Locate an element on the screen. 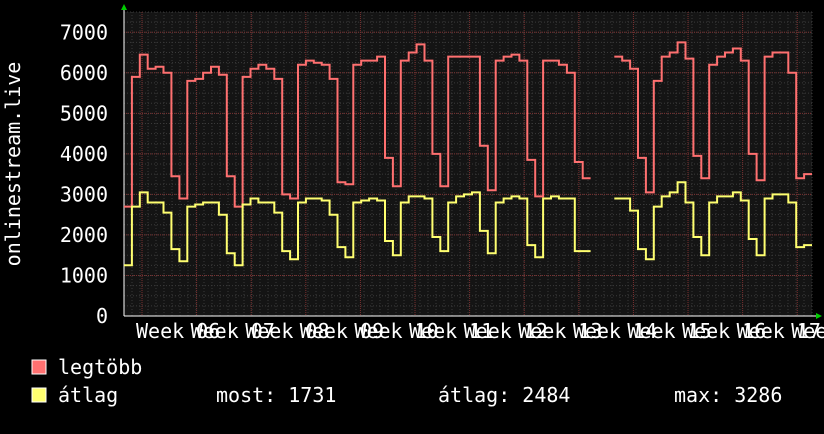  y-tick-label: 5000 is located at coordinates (84, 113).